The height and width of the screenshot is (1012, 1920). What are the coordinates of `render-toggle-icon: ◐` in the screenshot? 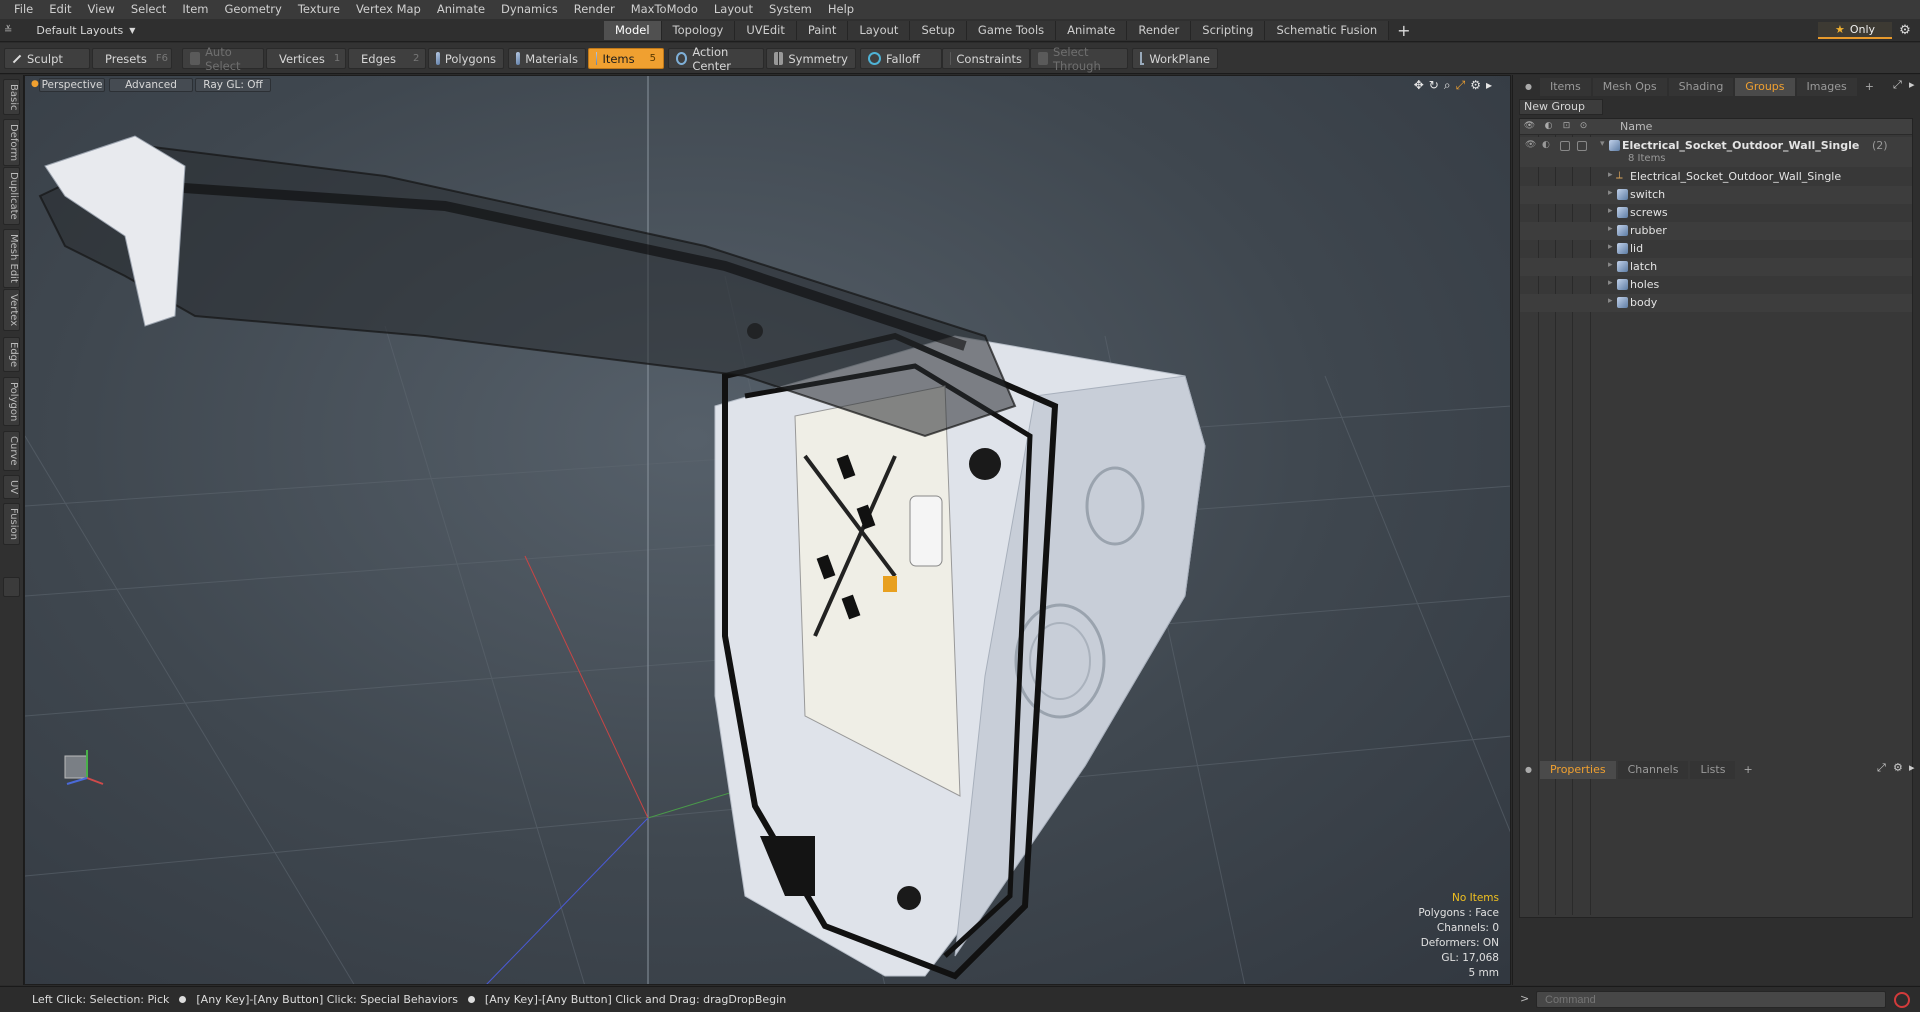 It's located at (1547, 145).